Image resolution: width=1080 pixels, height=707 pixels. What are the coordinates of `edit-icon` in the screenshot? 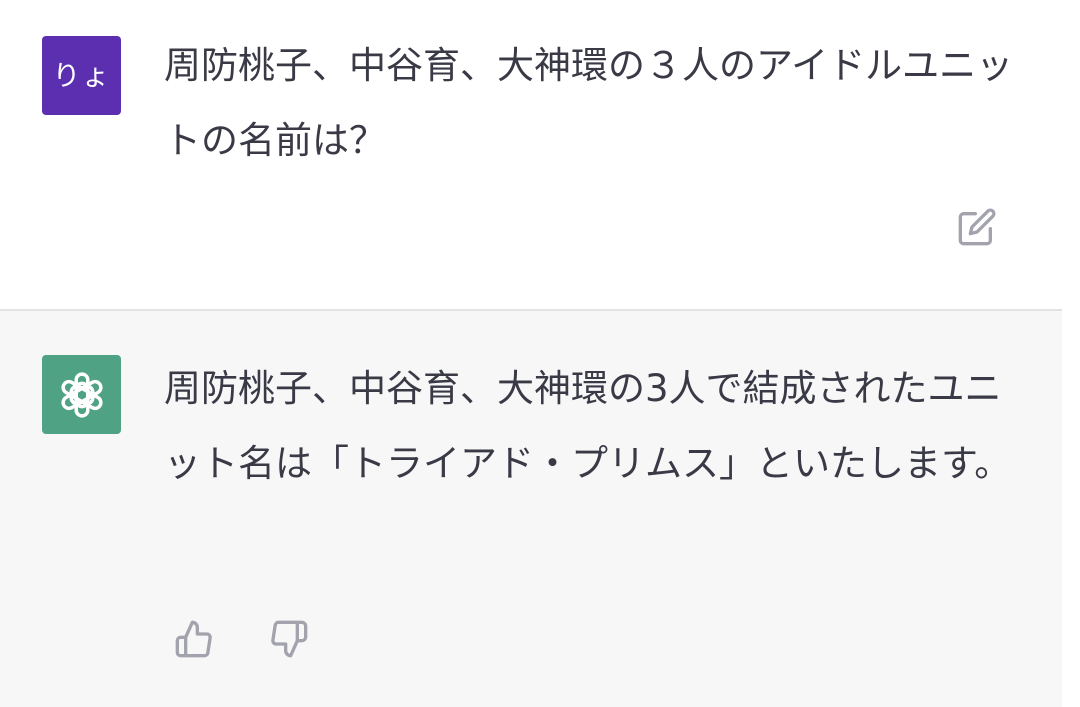 It's located at (977, 227).